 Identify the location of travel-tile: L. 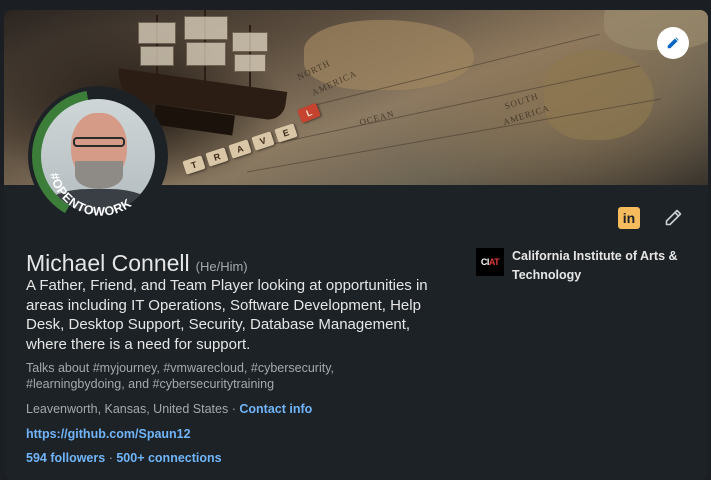
(309, 113).